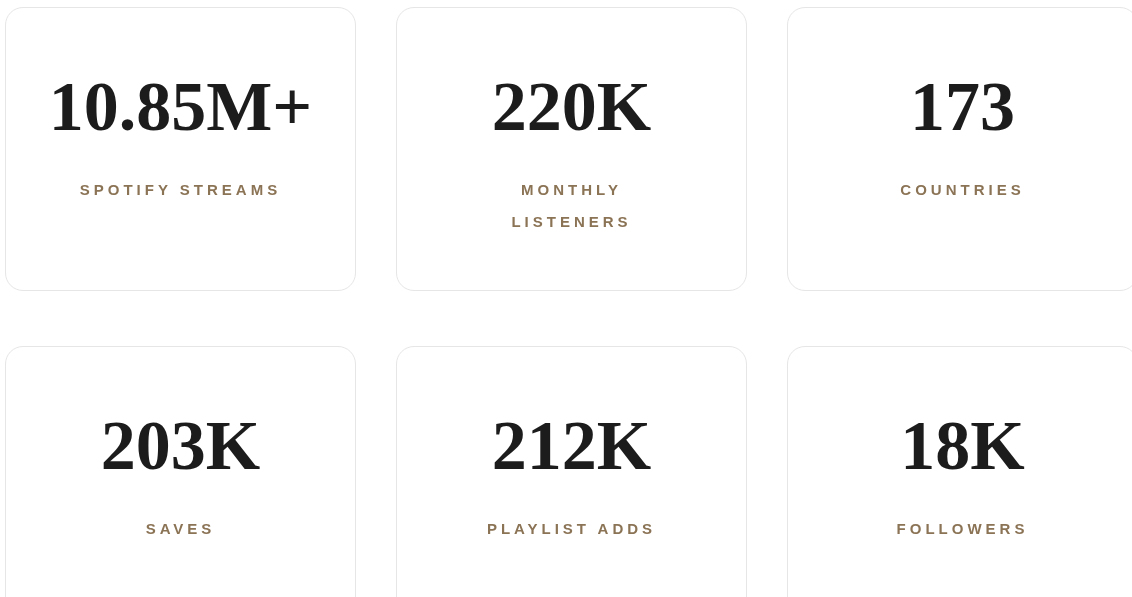 The height and width of the screenshot is (597, 1132). What do you see at coordinates (180, 190) in the screenshot?
I see `stat-label: SPOTIFY STREAMS` at bounding box center [180, 190].